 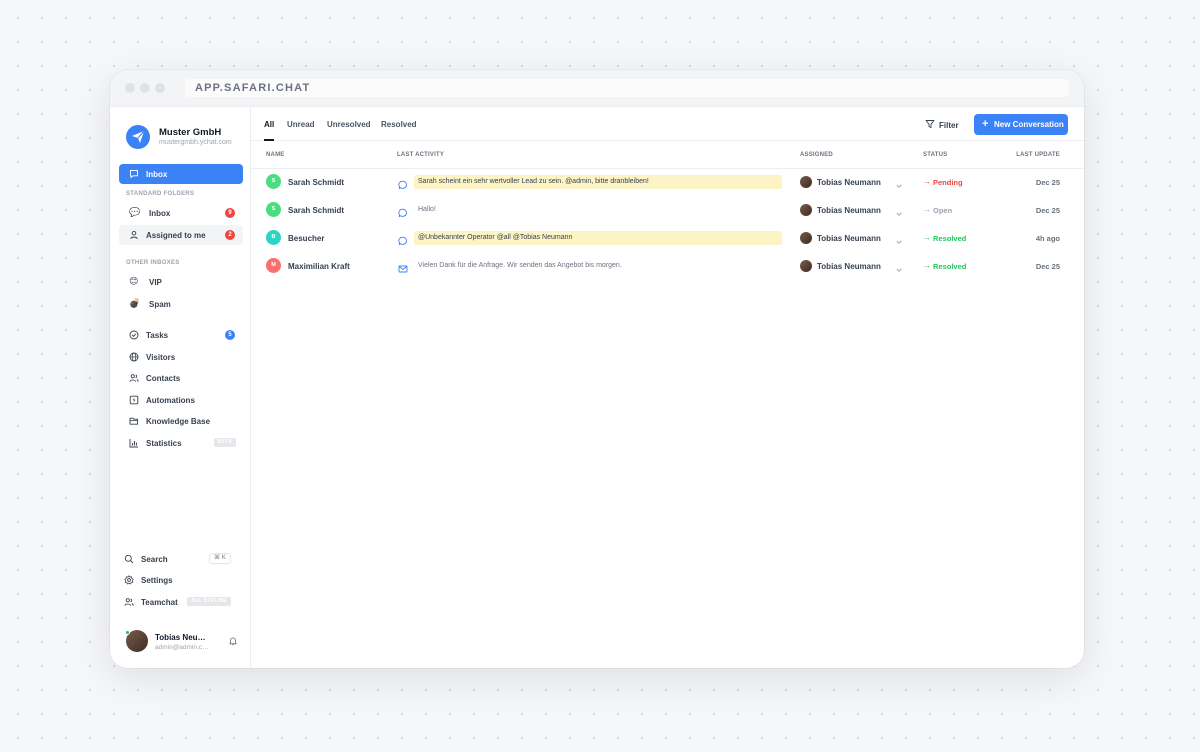 What do you see at coordinates (138, 137) in the screenshot?
I see `org-logo-icon` at bounding box center [138, 137].